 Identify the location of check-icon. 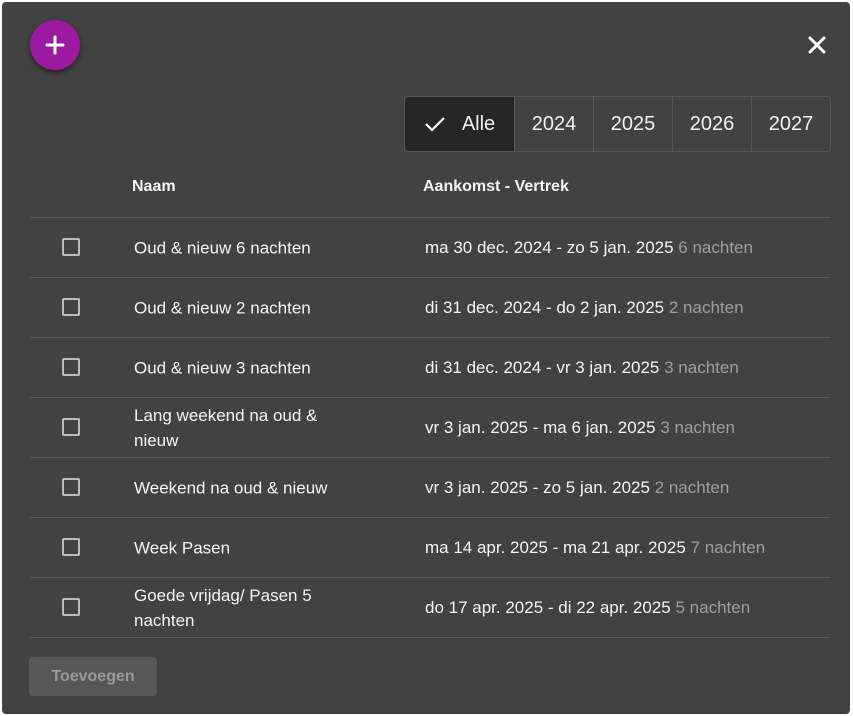
(435, 124).